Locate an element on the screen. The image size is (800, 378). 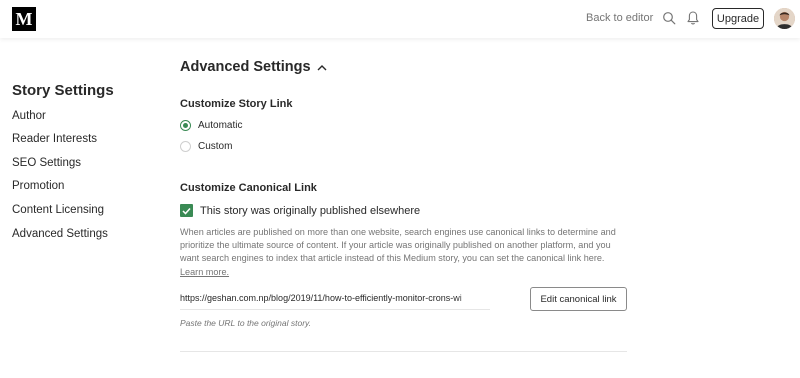
sidebar-title: Story Settings is located at coordinates (63, 90).